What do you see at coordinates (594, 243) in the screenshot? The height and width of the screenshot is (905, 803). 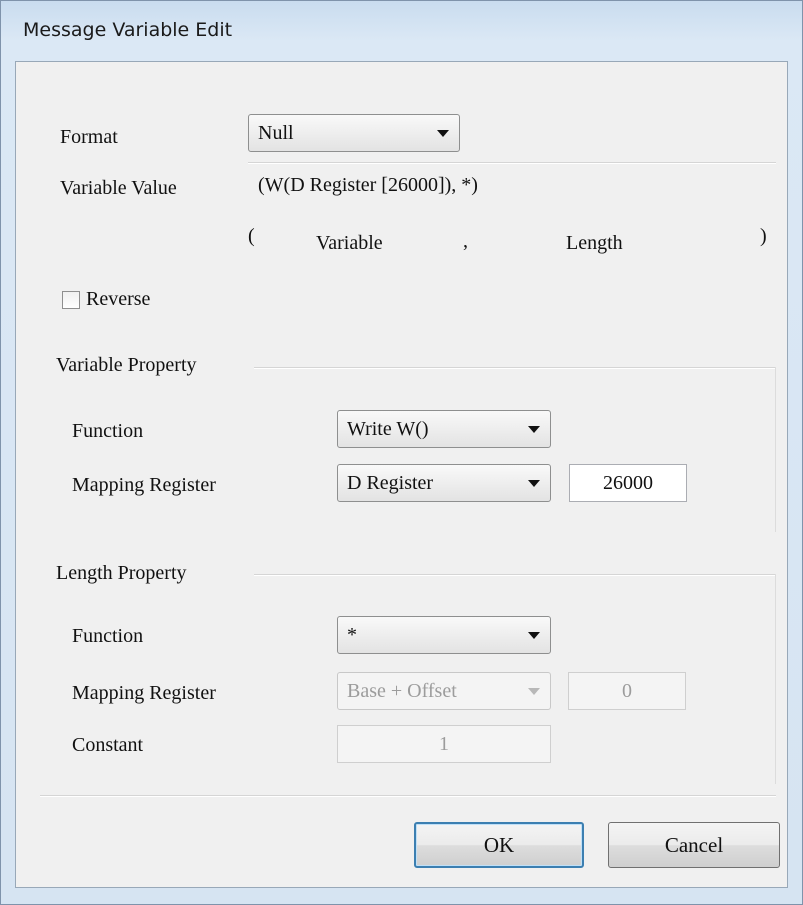 I see `length-column-label: Length` at bounding box center [594, 243].